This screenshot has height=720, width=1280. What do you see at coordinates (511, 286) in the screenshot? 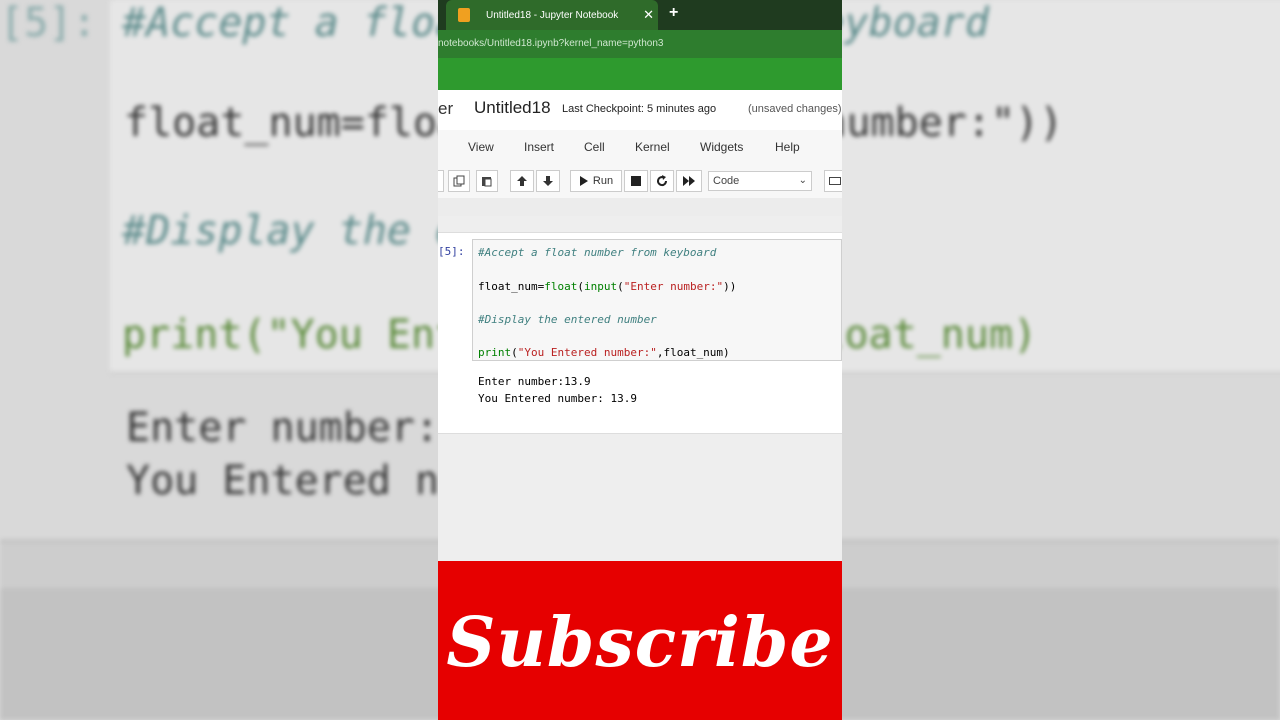
I see `code-var: float_num=` at bounding box center [511, 286].